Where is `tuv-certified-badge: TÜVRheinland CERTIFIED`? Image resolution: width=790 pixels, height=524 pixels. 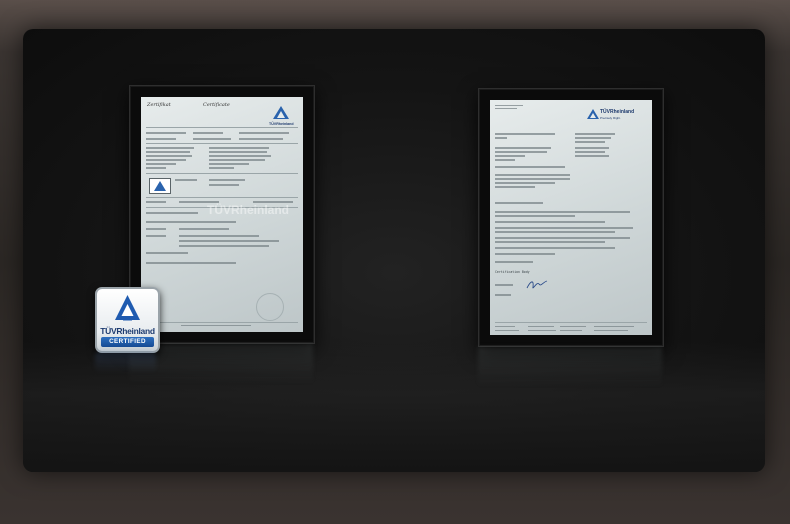
tuv-certified-badge: TÜVRheinland CERTIFIED is located at coordinates (127, 320).